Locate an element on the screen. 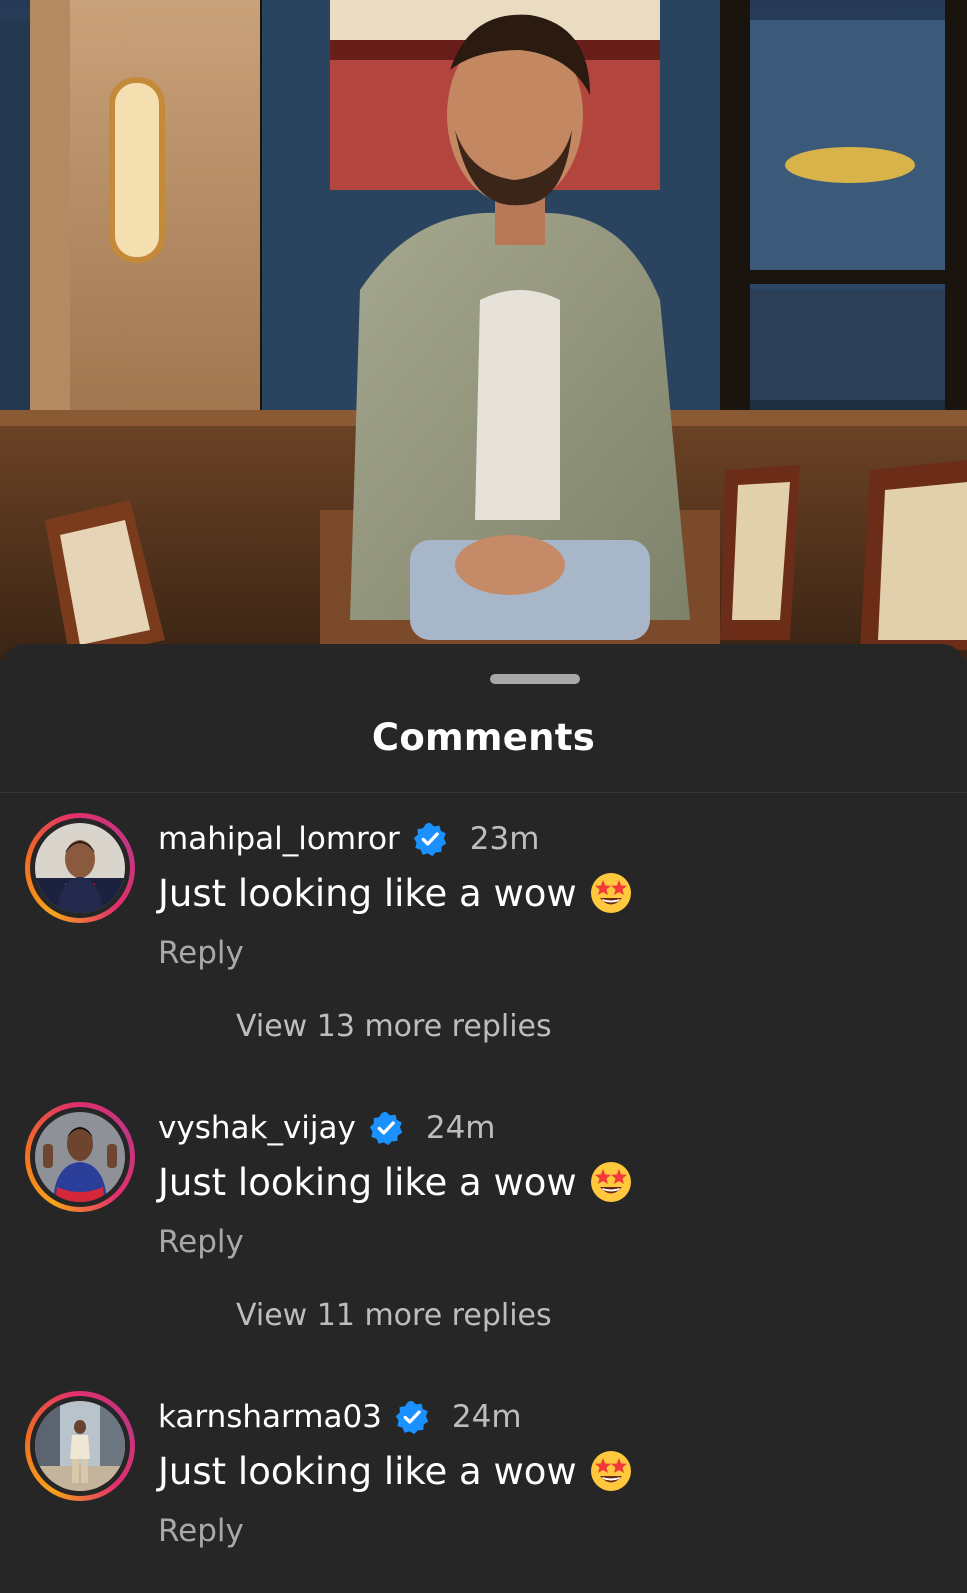 Image resolution: width=967 pixels, height=1593 pixels. sheet-title: Comments is located at coordinates (483, 737).